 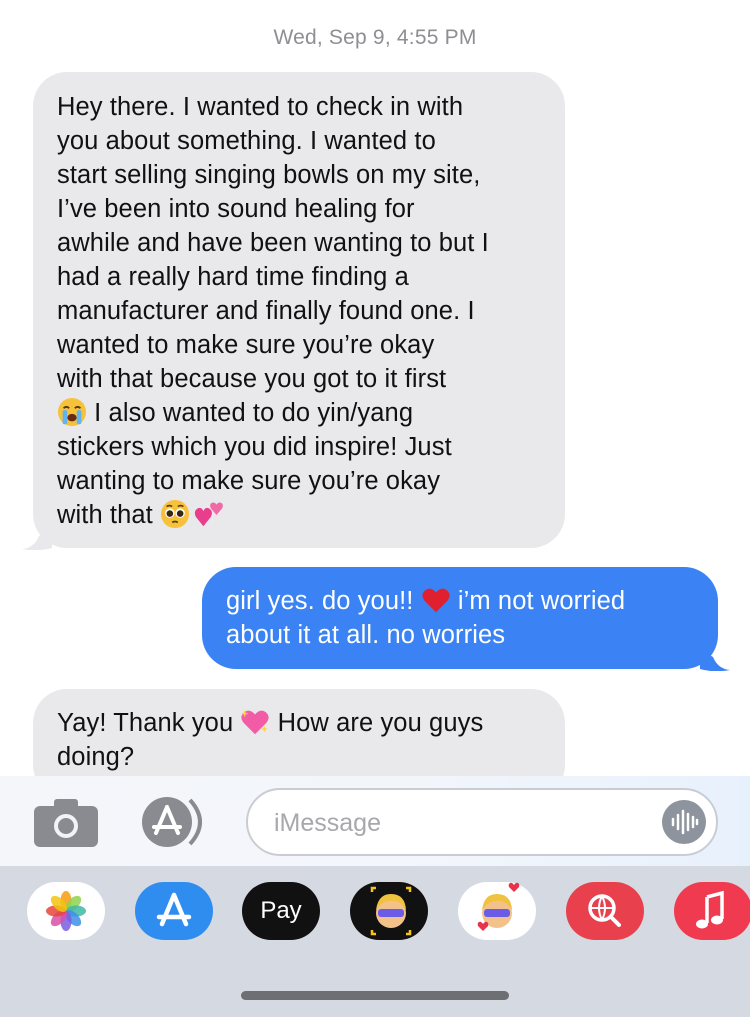 What do you see at coordinates (375, 995) in the screenshot?
I see `home-indicator` at bounding box center [375, 995].